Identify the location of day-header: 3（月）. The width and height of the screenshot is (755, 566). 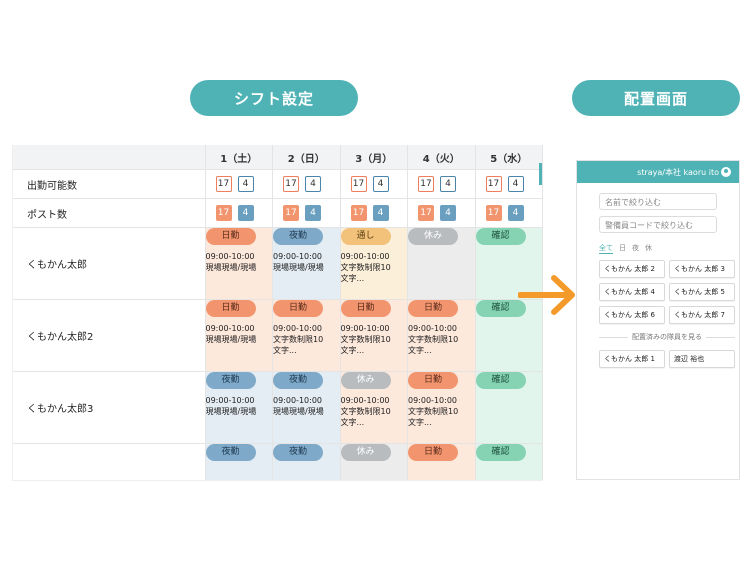
(374, 157).